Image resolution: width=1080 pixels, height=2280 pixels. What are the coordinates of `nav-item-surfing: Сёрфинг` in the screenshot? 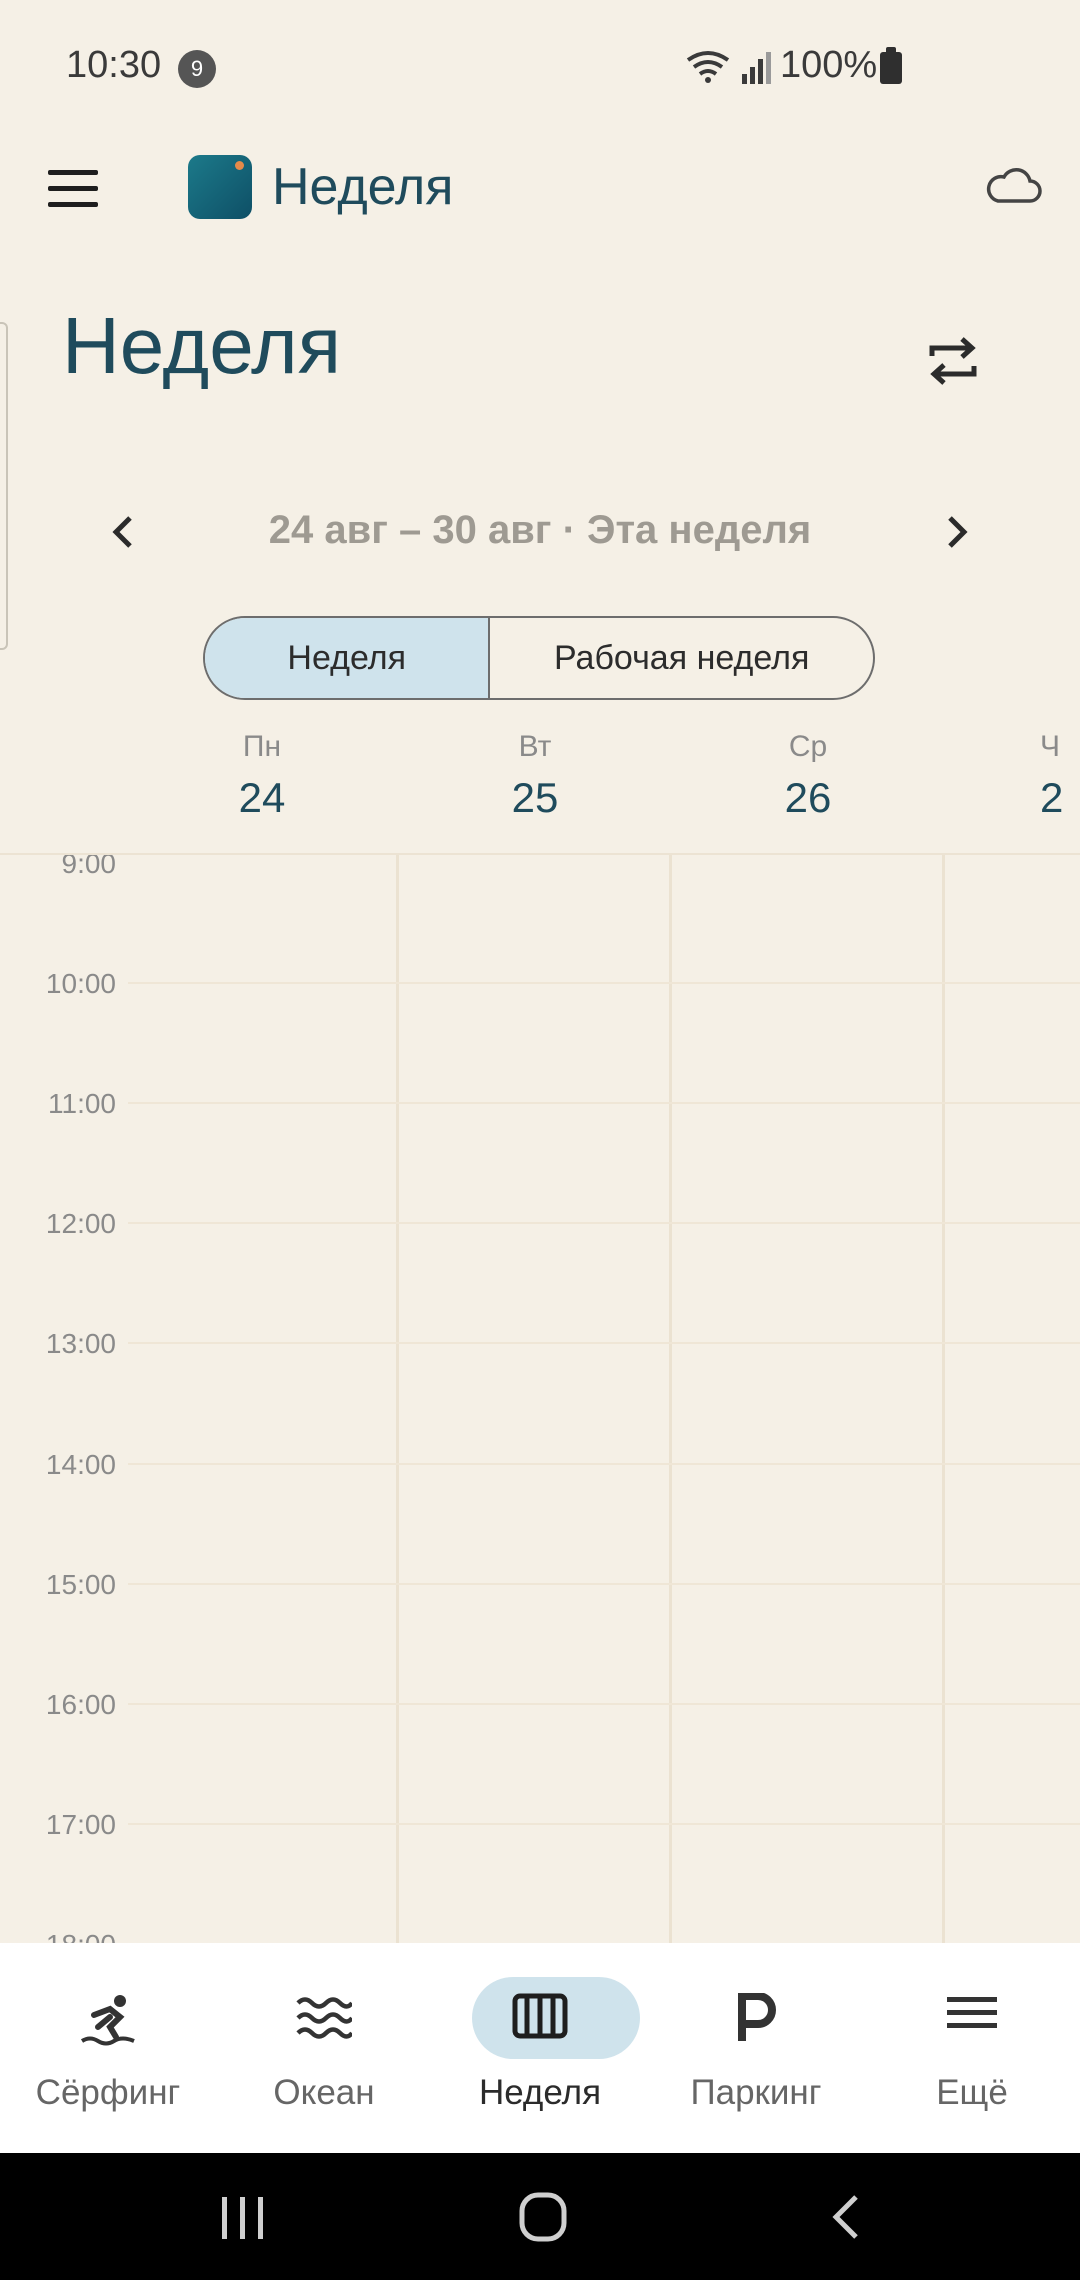 It's located at (108, 2048).